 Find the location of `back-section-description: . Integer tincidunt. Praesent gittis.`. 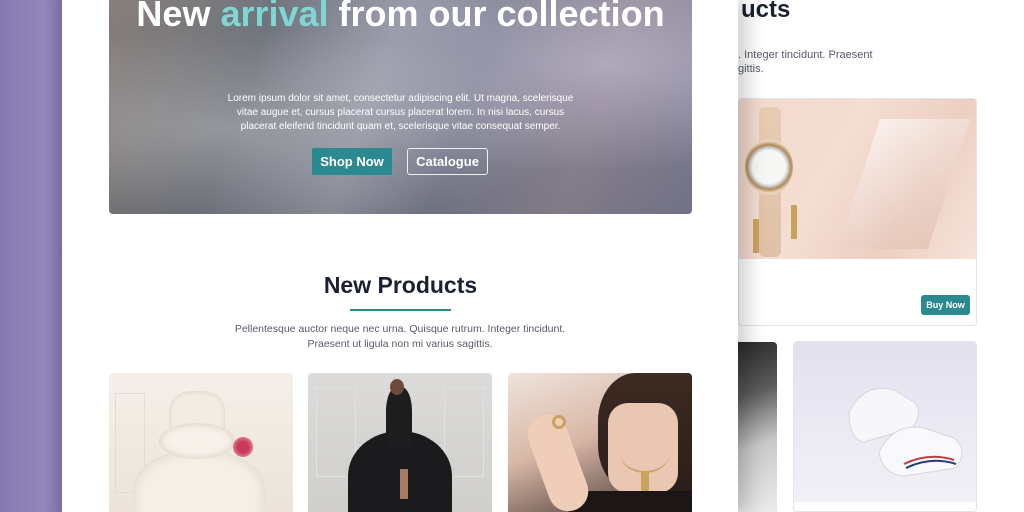

back-section-description: . Integer tincidunt. Praesent gittis. is located at coordinates (813, 62).